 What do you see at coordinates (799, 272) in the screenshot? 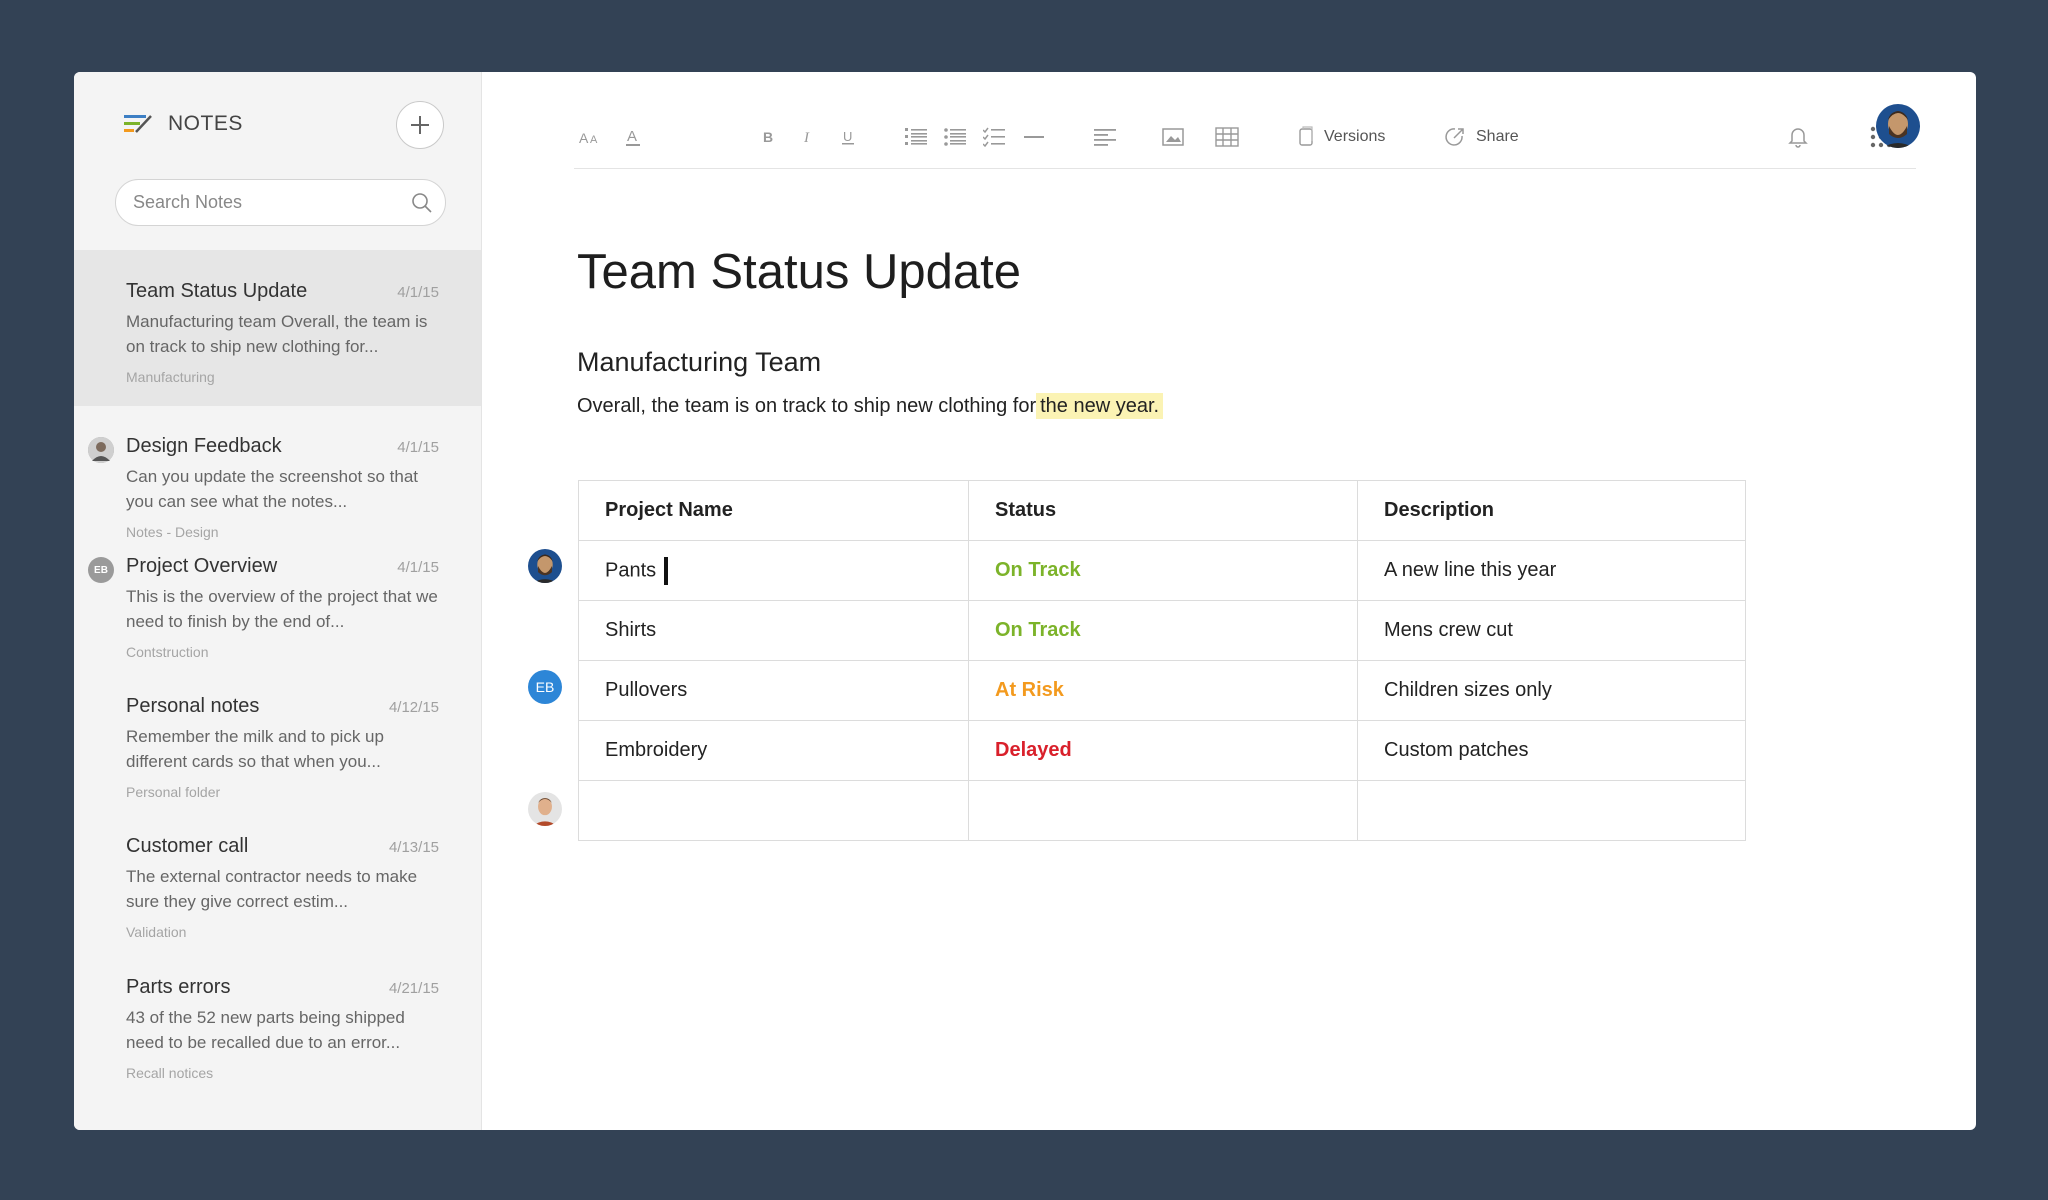
I see `document-title: Team Status Update` at bounding box center [799, 272].